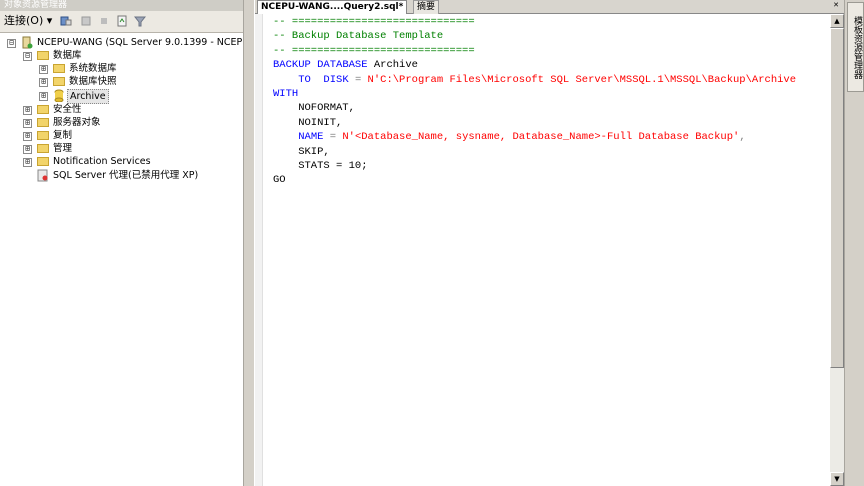 Image resolution: width=864 pixels, height=486 pixels. What do you see at coordinates (534, 152) in the screenshot?
I see `code-line: SKIP,` at bounding box center [534, 152].